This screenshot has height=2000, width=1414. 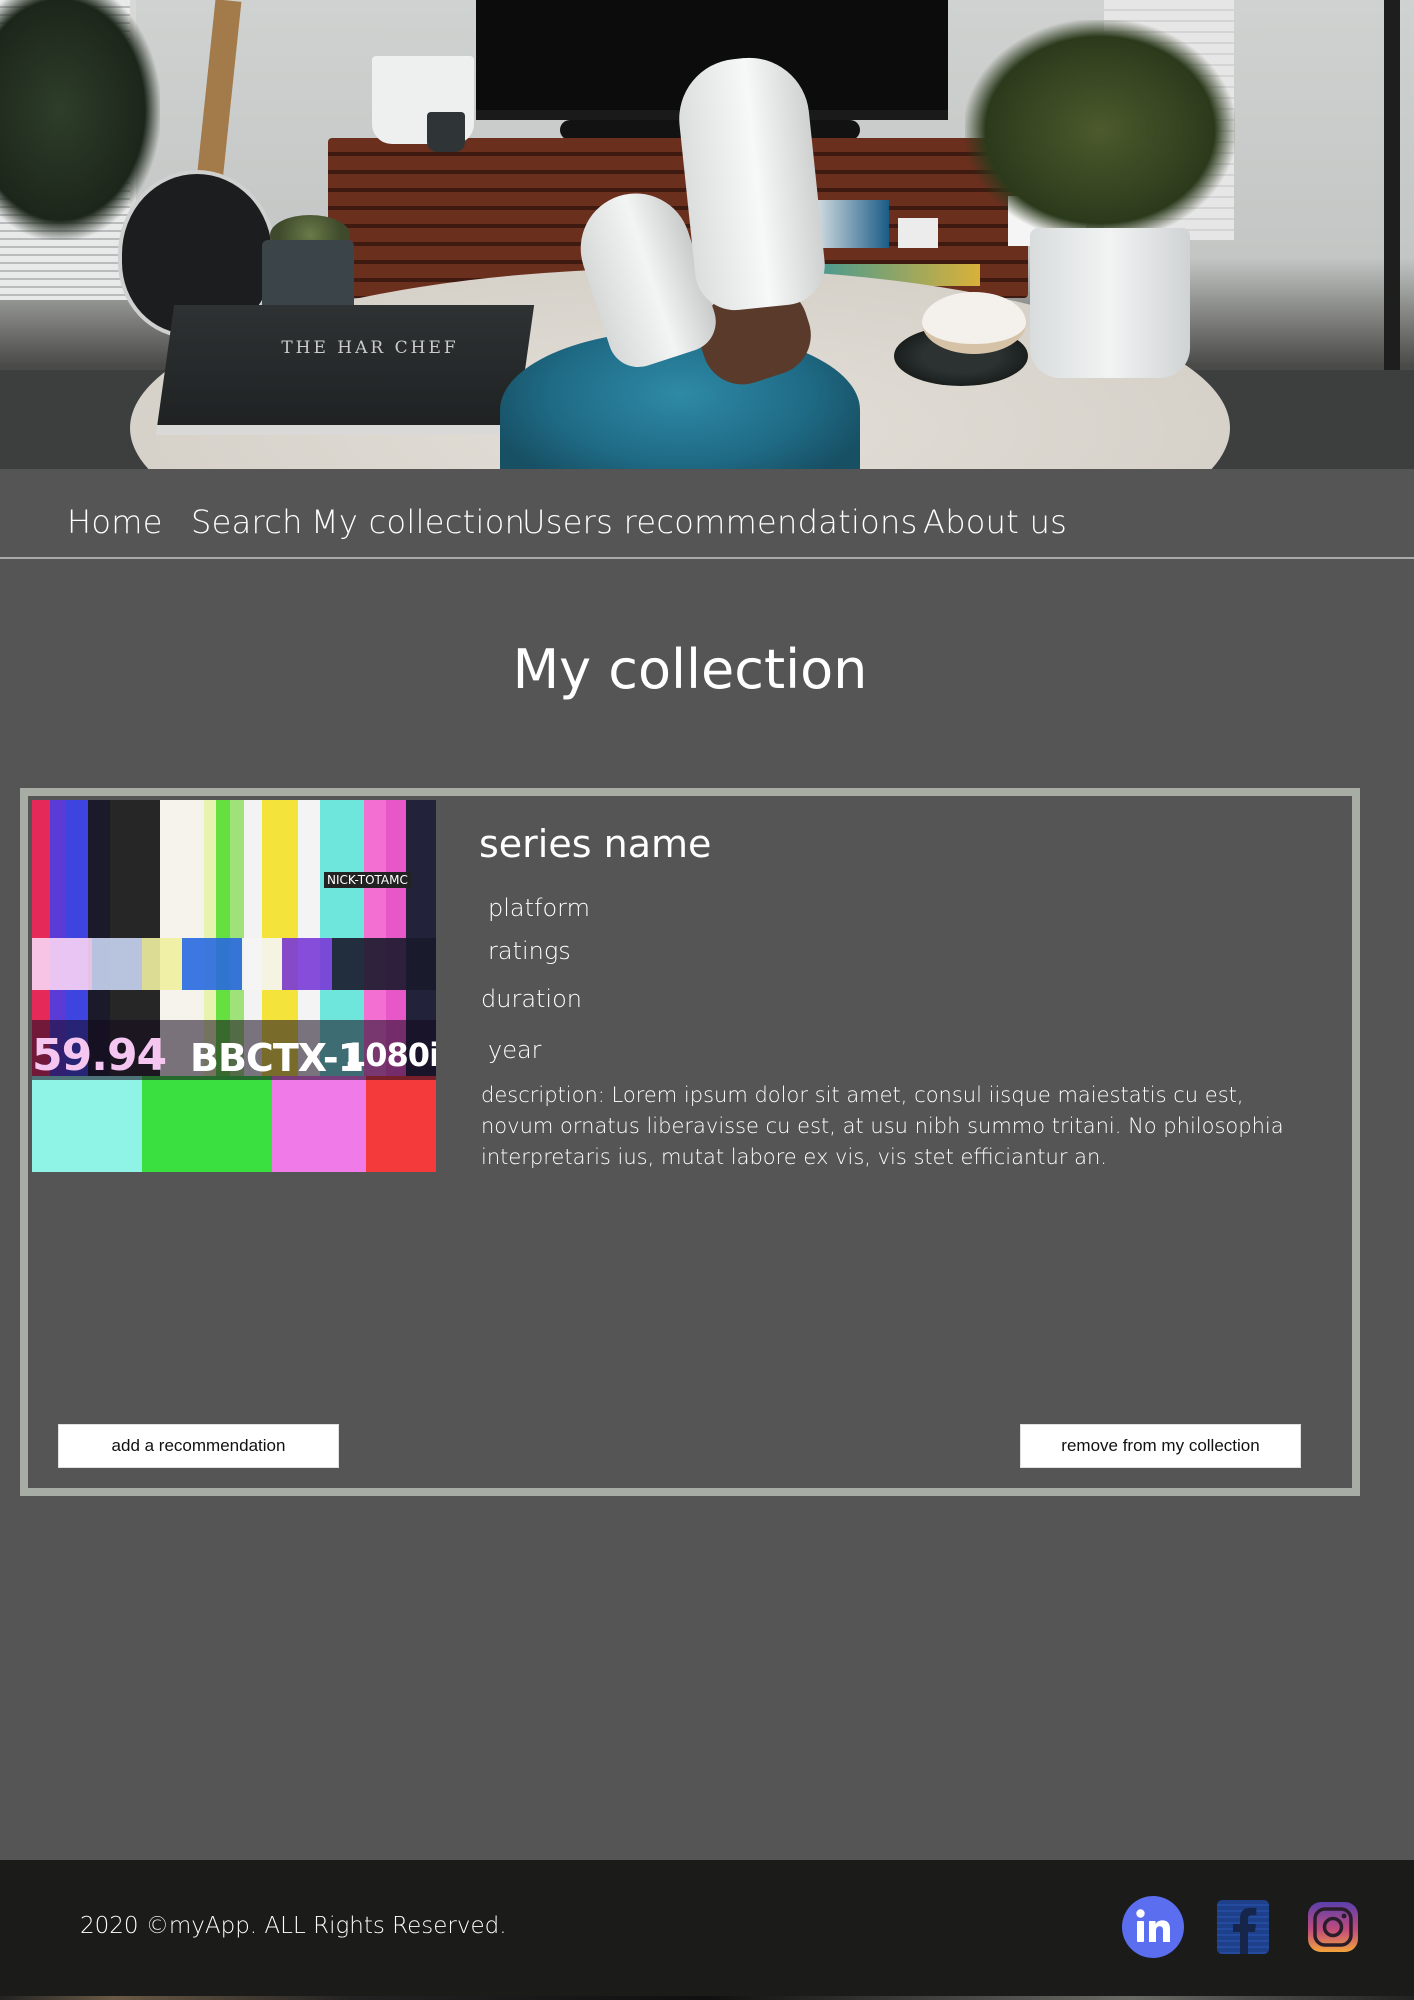 I want to click on test-card-label: 59.94, so click(x=99, y=1055).